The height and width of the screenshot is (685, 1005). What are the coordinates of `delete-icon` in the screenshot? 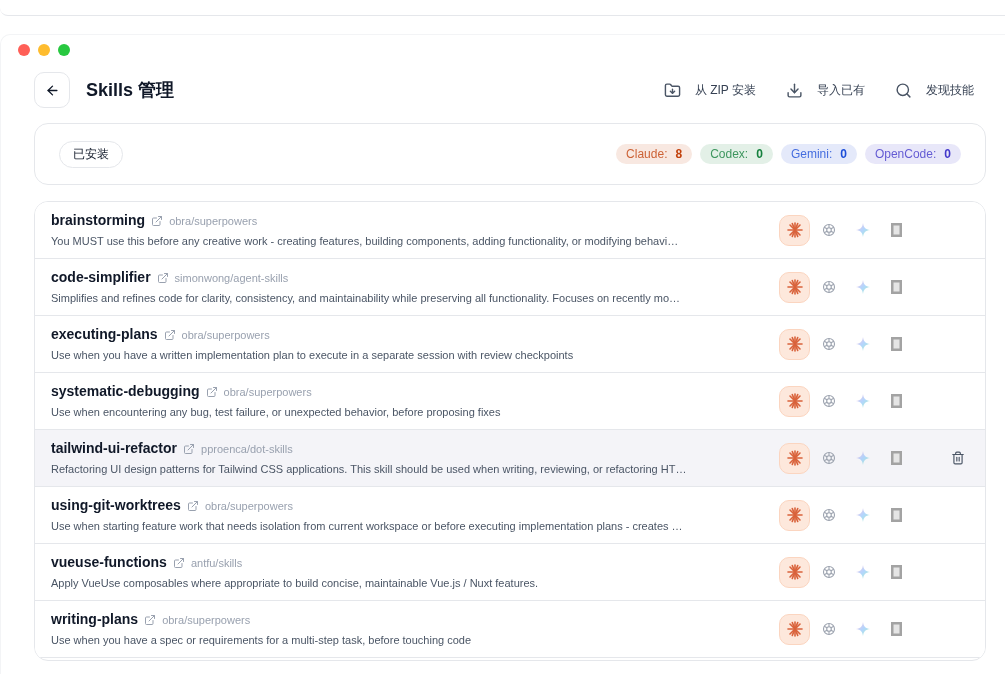 It's located at (958, 458).